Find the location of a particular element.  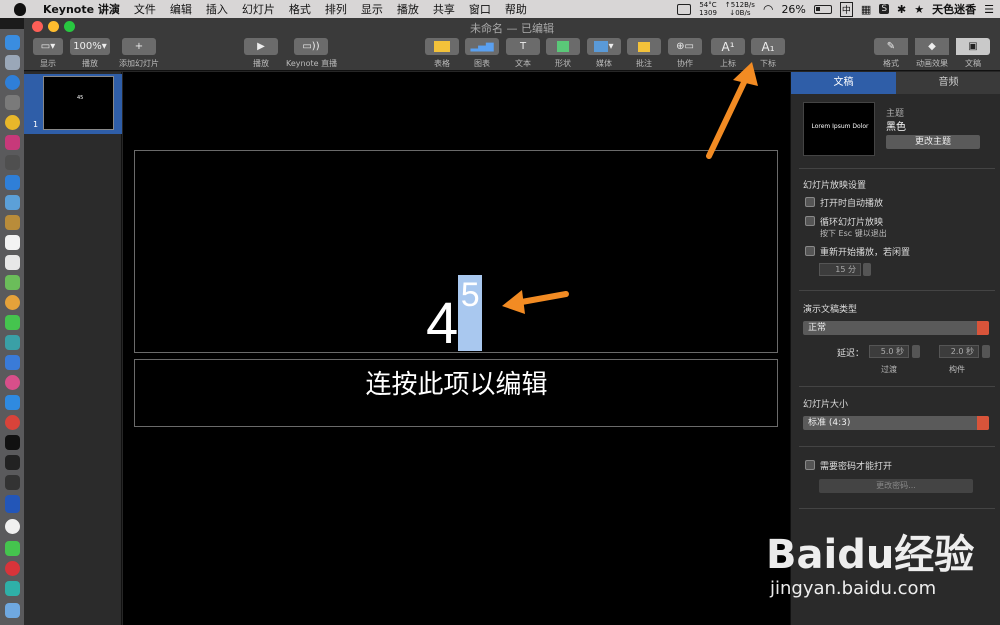

menu-view: 显示 is located at coordinates (372, 9).